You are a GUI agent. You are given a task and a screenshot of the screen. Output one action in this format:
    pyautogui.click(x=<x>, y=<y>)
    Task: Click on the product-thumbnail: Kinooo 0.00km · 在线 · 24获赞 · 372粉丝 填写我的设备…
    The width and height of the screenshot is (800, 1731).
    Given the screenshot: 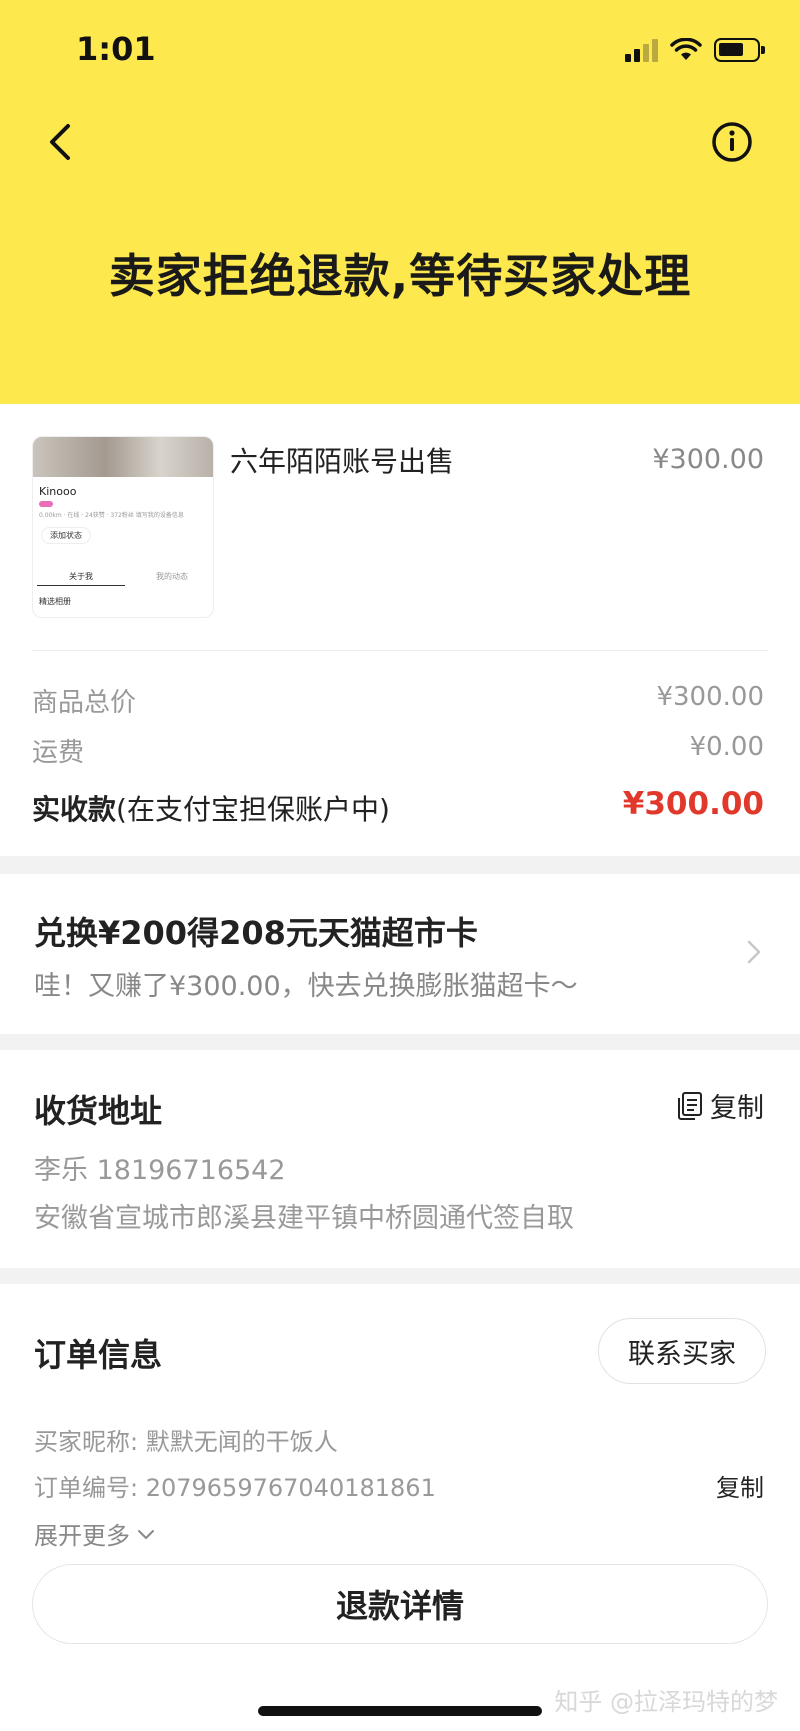 What is the action you would take?
    pyautogui.click(x=123, y=527)
    